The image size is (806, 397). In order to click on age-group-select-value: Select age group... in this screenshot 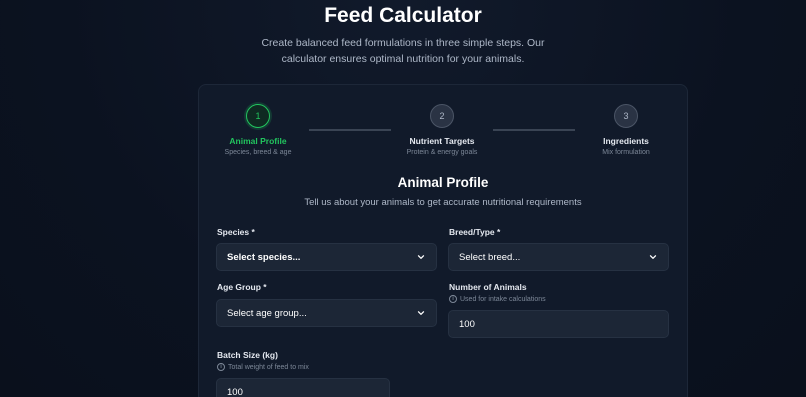, I will do `click(267, 313)`.